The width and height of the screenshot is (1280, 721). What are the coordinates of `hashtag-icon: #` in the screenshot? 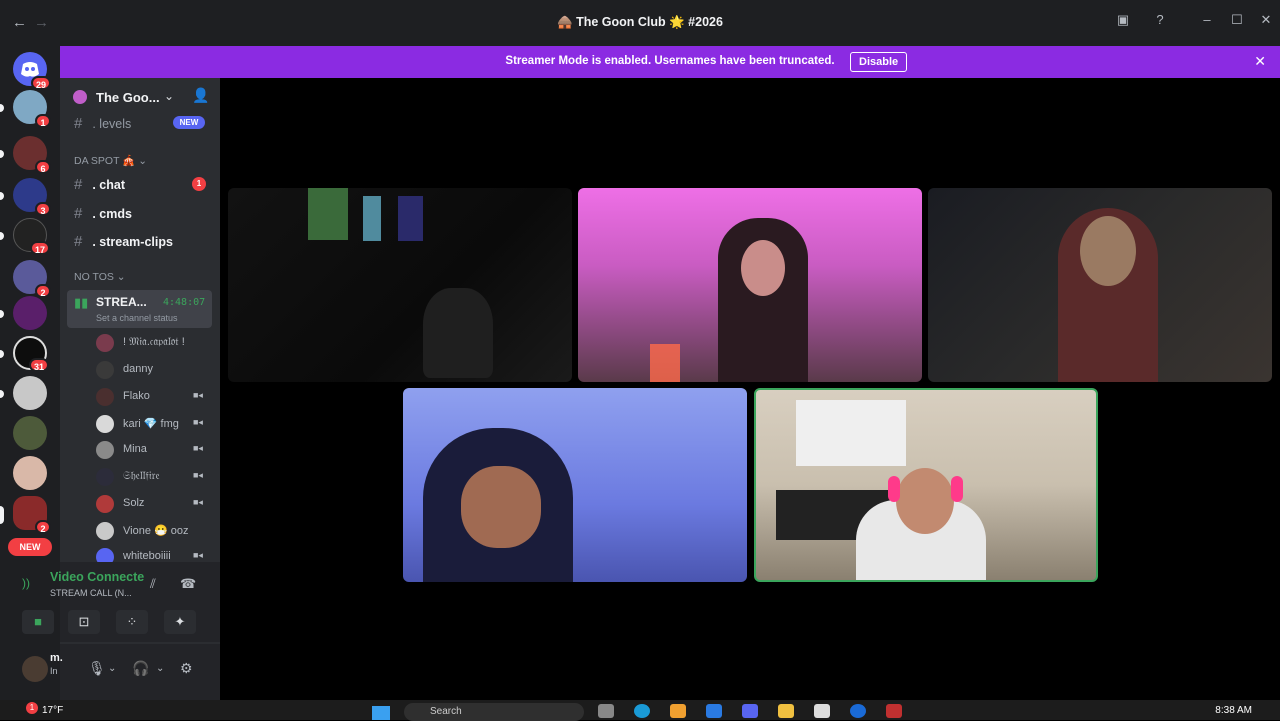 It's located at (78, 123).